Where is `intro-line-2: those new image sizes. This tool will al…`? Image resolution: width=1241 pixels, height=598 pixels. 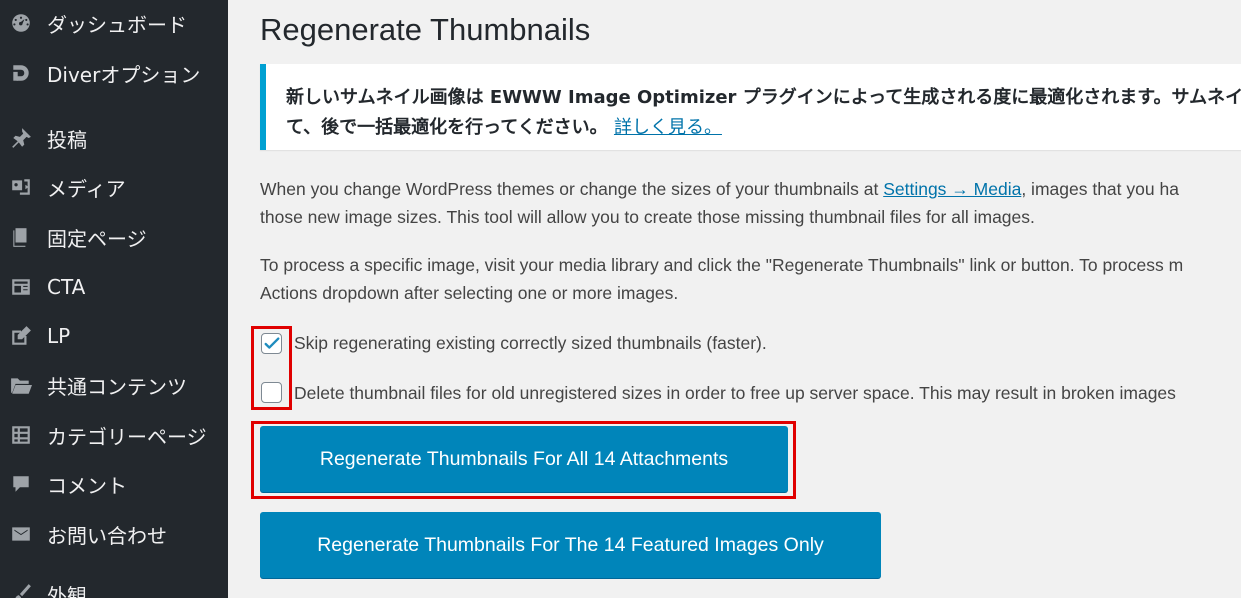
intro-line-2: those new image sizes. This tool will al… is located at coordinates (647, 217).